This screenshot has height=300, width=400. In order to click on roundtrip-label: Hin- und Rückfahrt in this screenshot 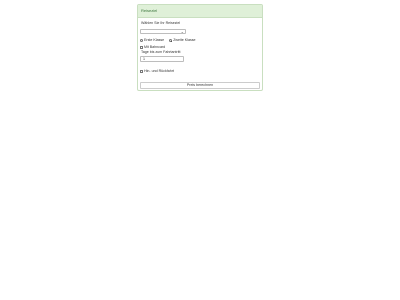, I will do `click(159, 71)`.